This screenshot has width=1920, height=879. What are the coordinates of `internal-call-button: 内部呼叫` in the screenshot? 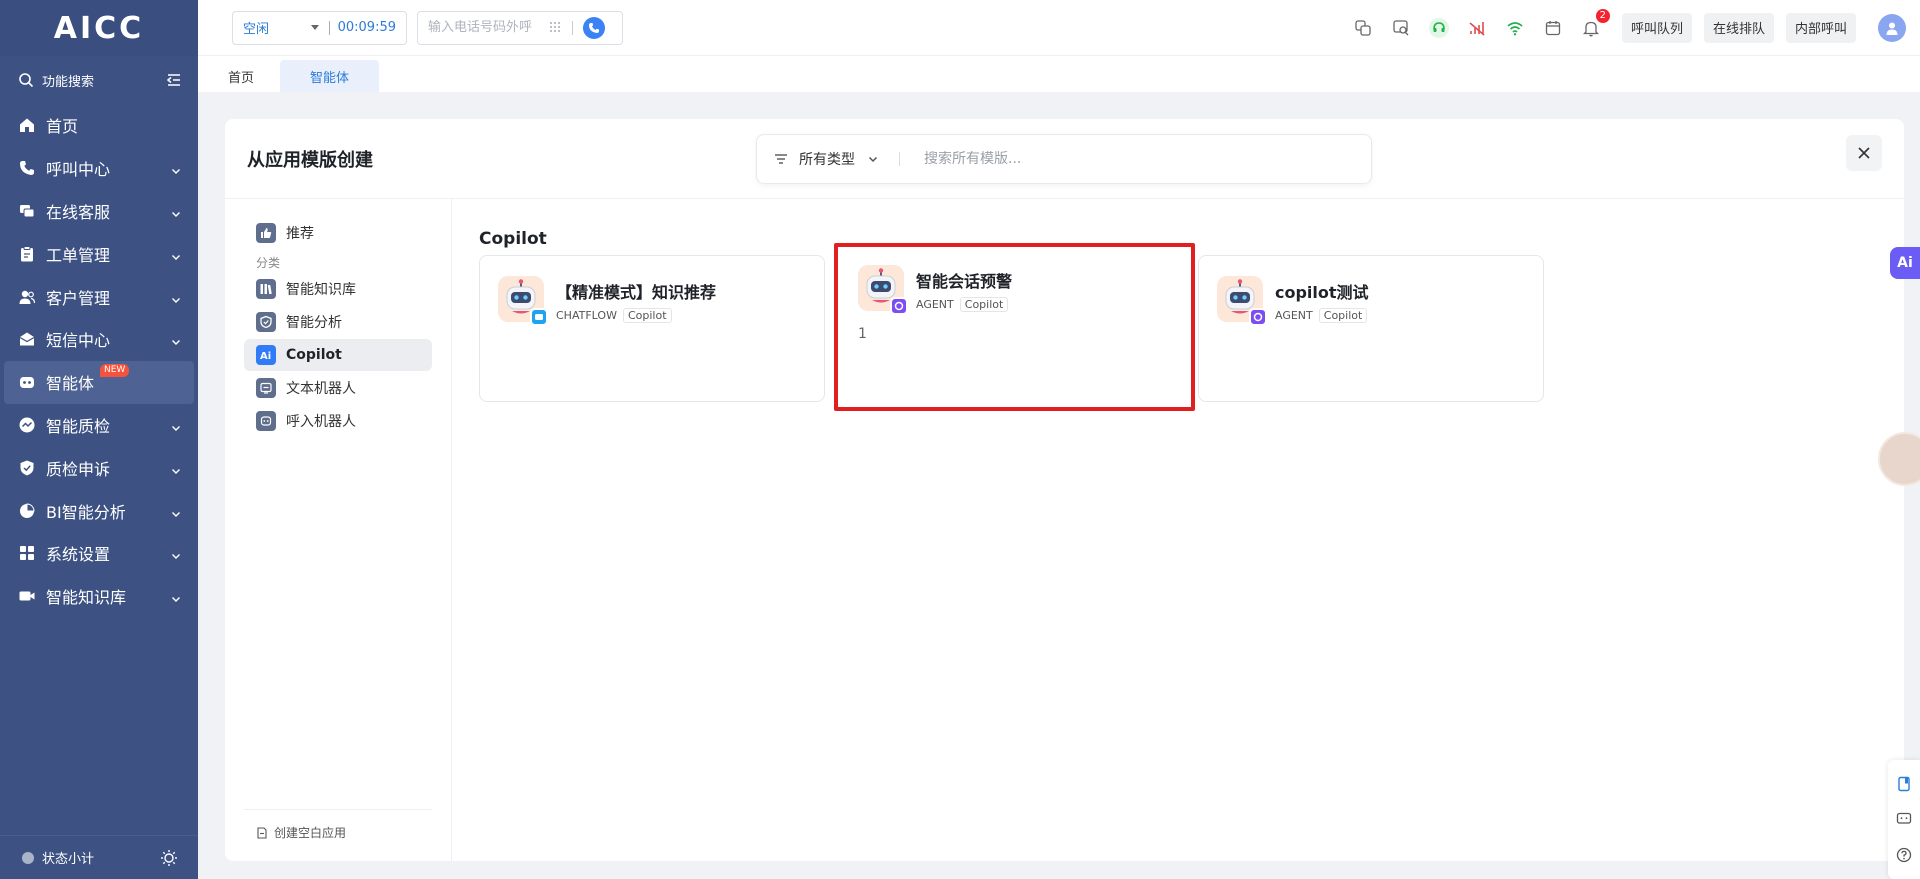 It's located at (1820, 27).